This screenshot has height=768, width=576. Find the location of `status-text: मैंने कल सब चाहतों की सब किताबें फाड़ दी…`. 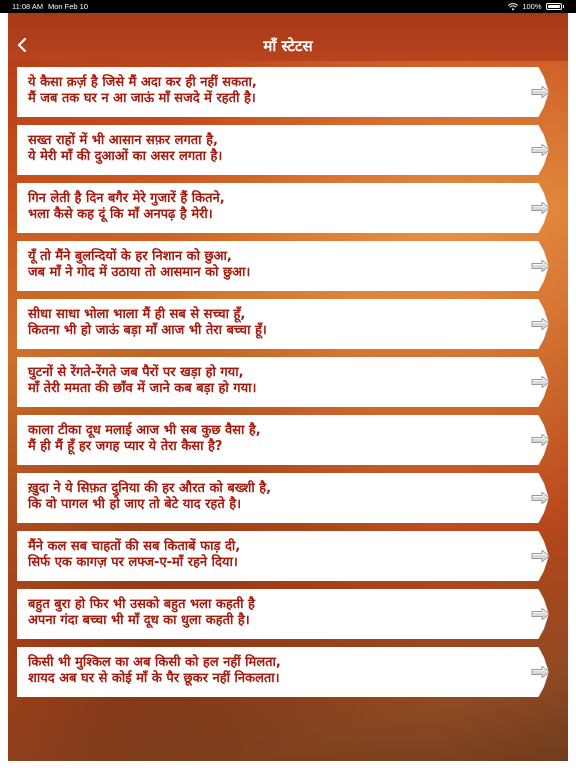

status-text: मैंने कल सब चाहतों की सब किताबें फाड़ दी… is located at coordinates (273, 555).